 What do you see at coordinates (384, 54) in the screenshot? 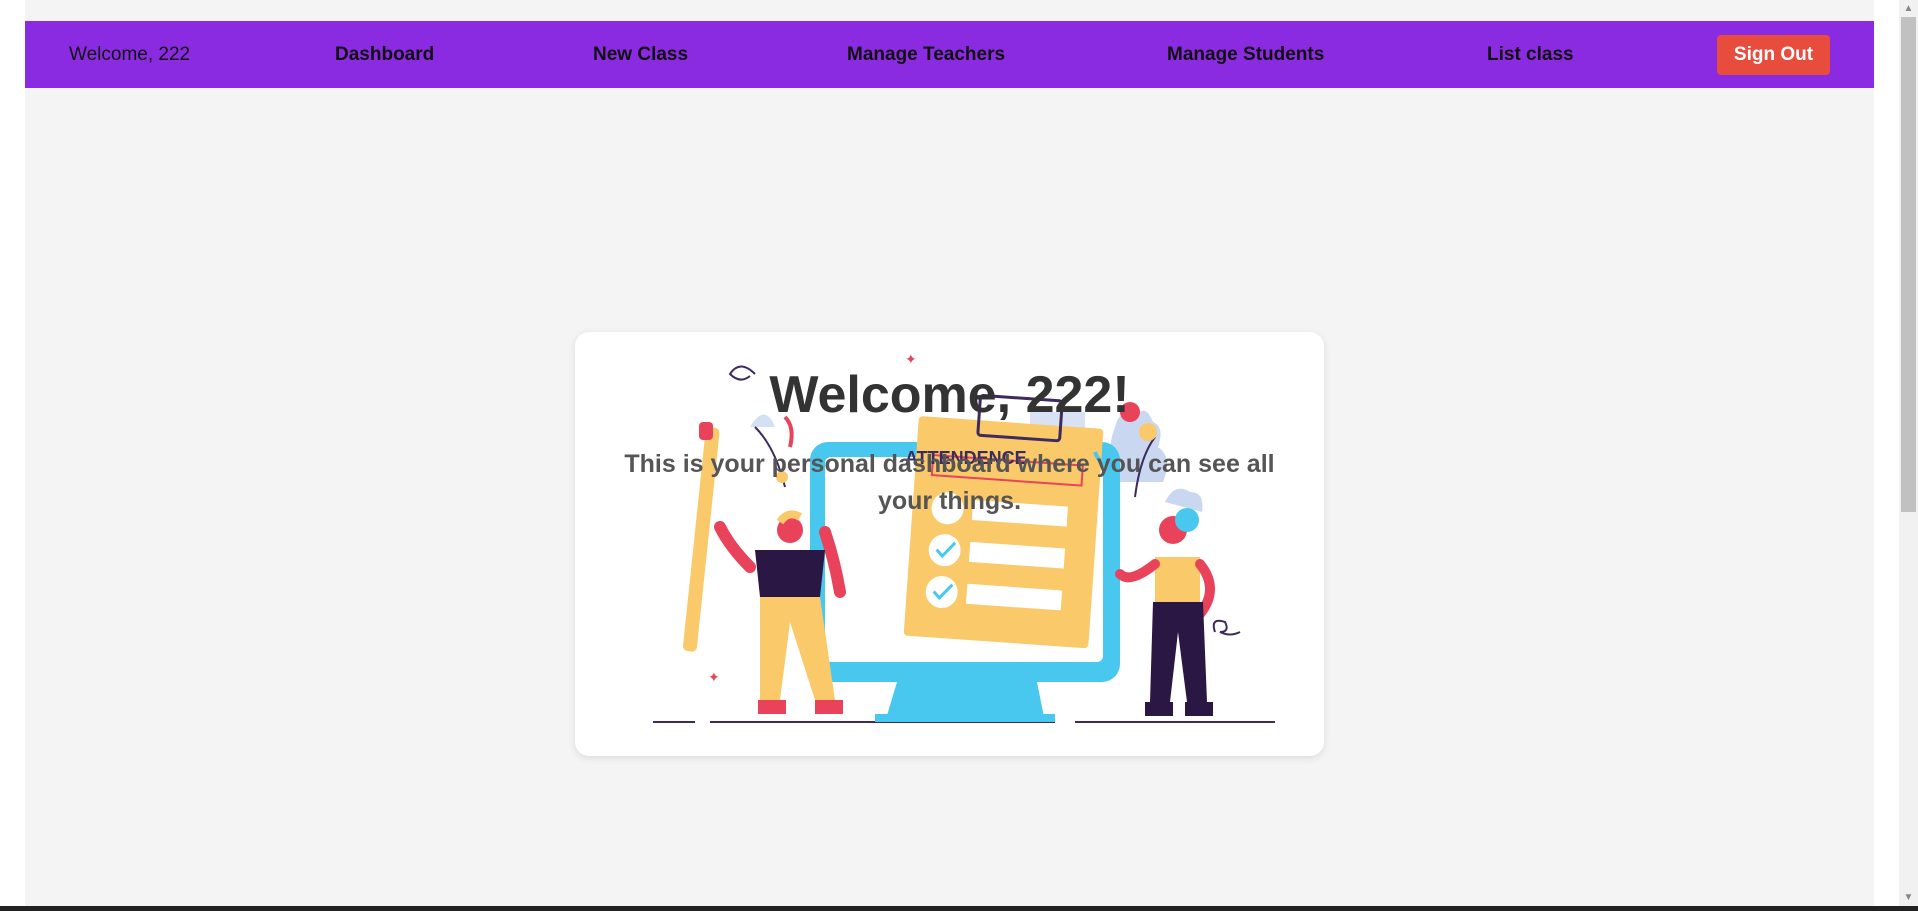
I see `nav-dashboard-link: Dashboard` at bounding box center [384, 54].